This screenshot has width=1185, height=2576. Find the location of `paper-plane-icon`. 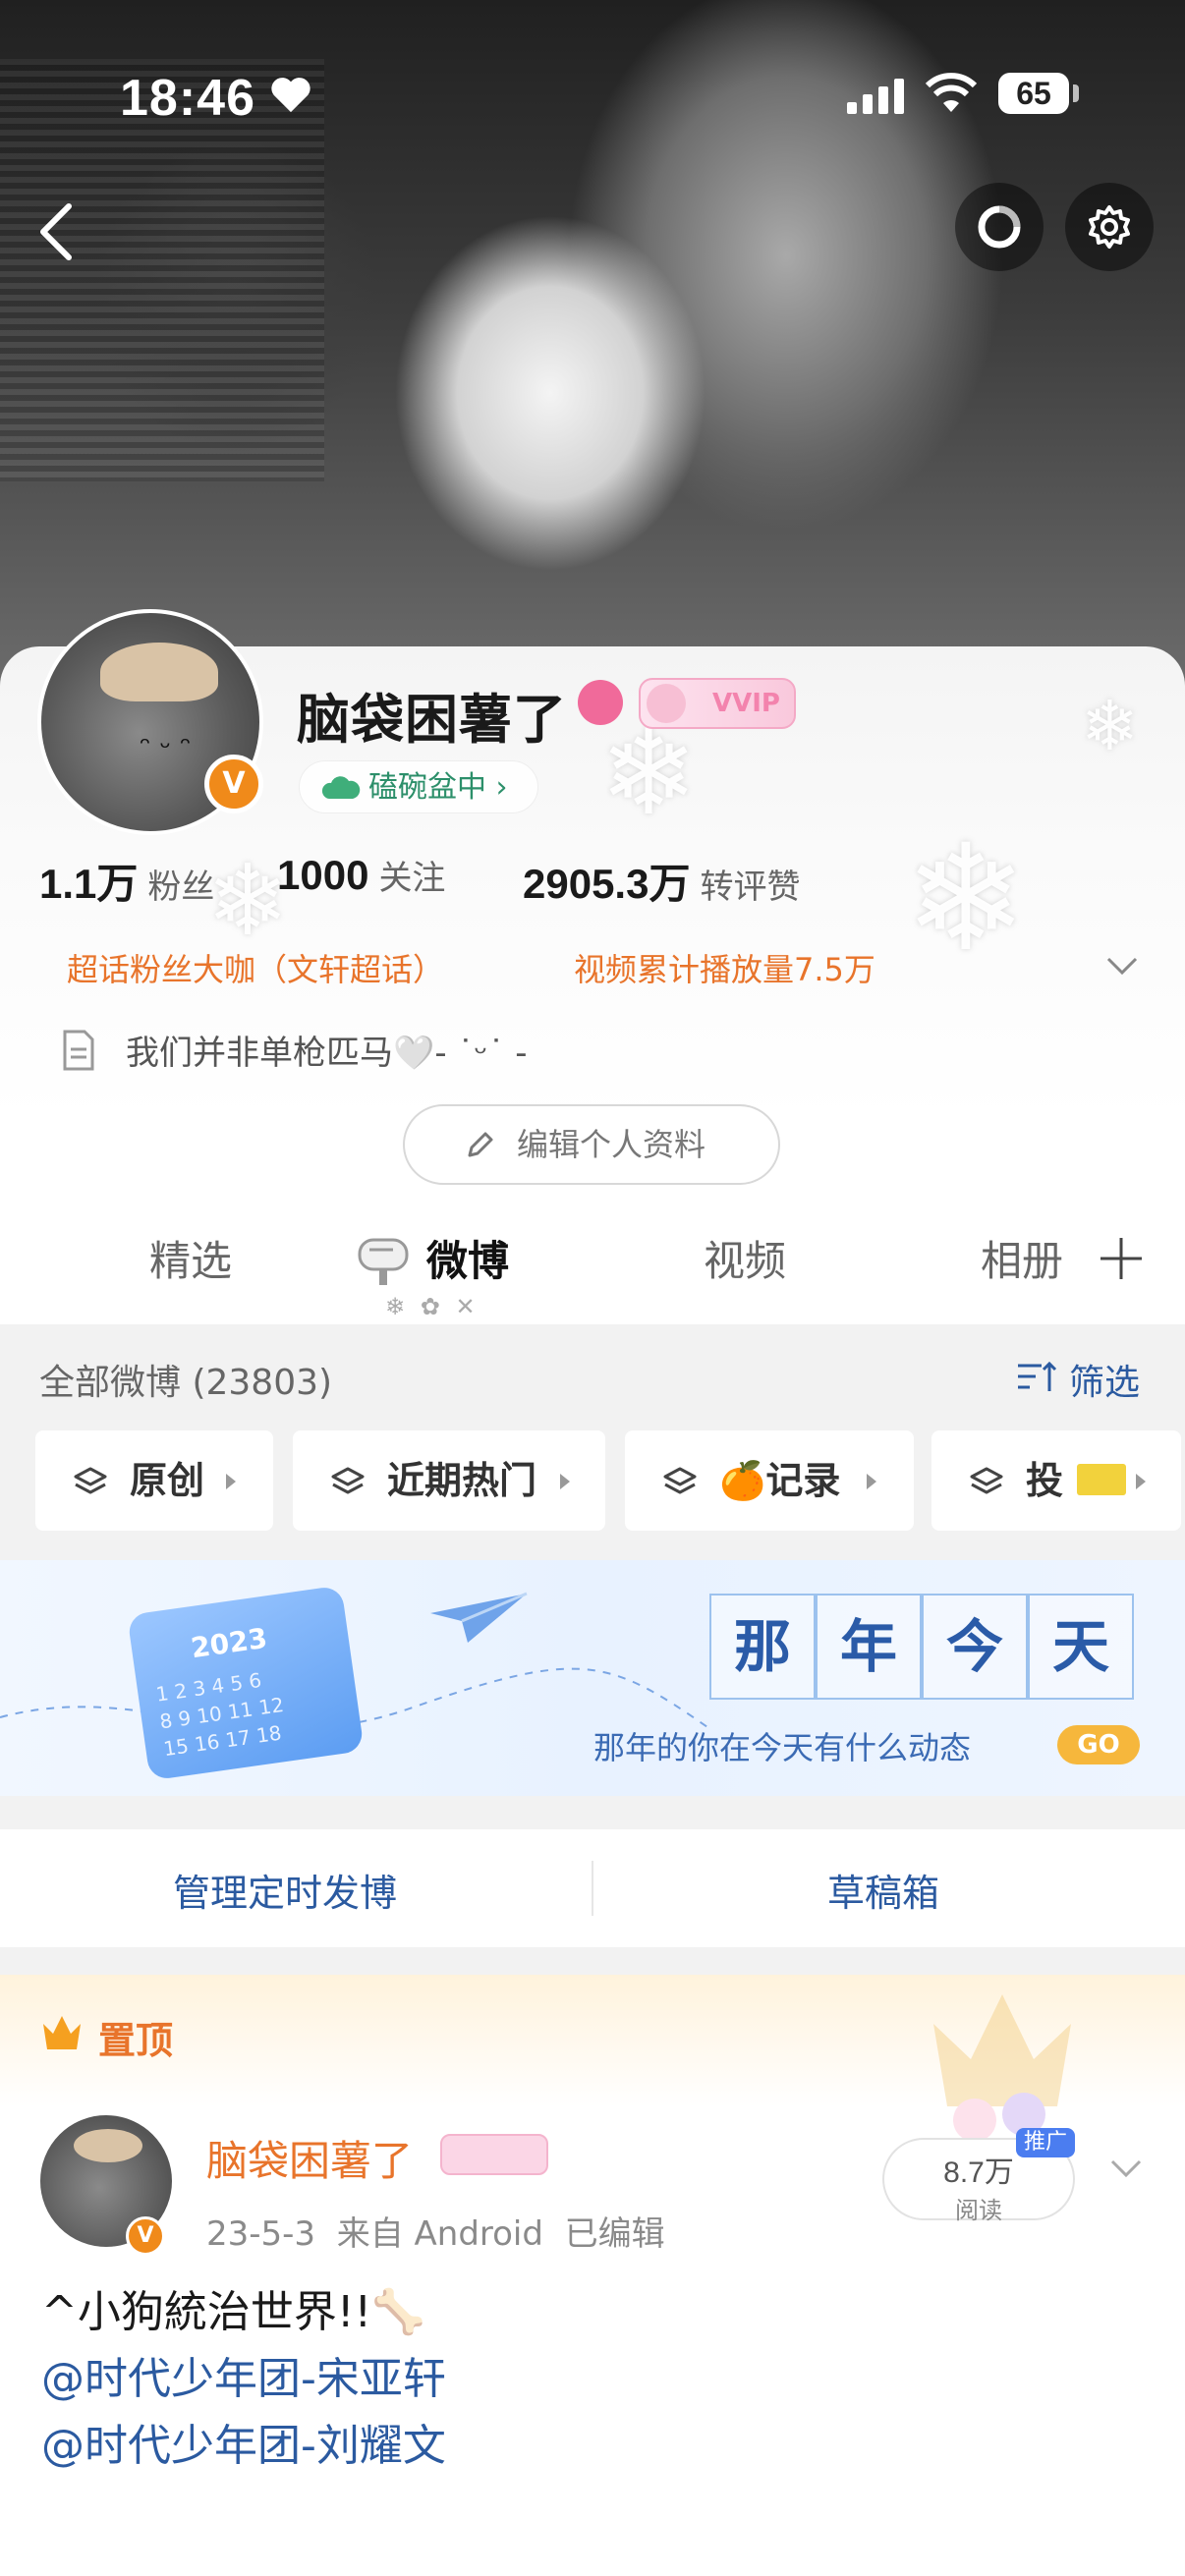

paper-plane-icon is located at coordinates (479, 1617).